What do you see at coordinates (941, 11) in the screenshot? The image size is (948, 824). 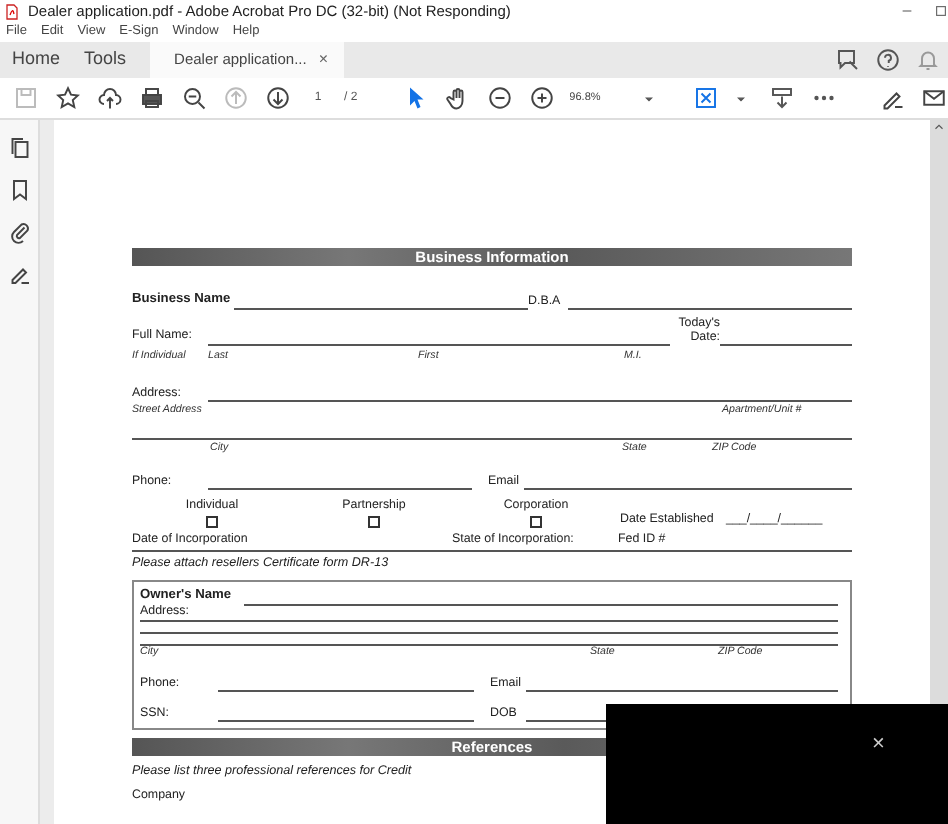 I see `maximize-icon` at bounding box center [941, 11].